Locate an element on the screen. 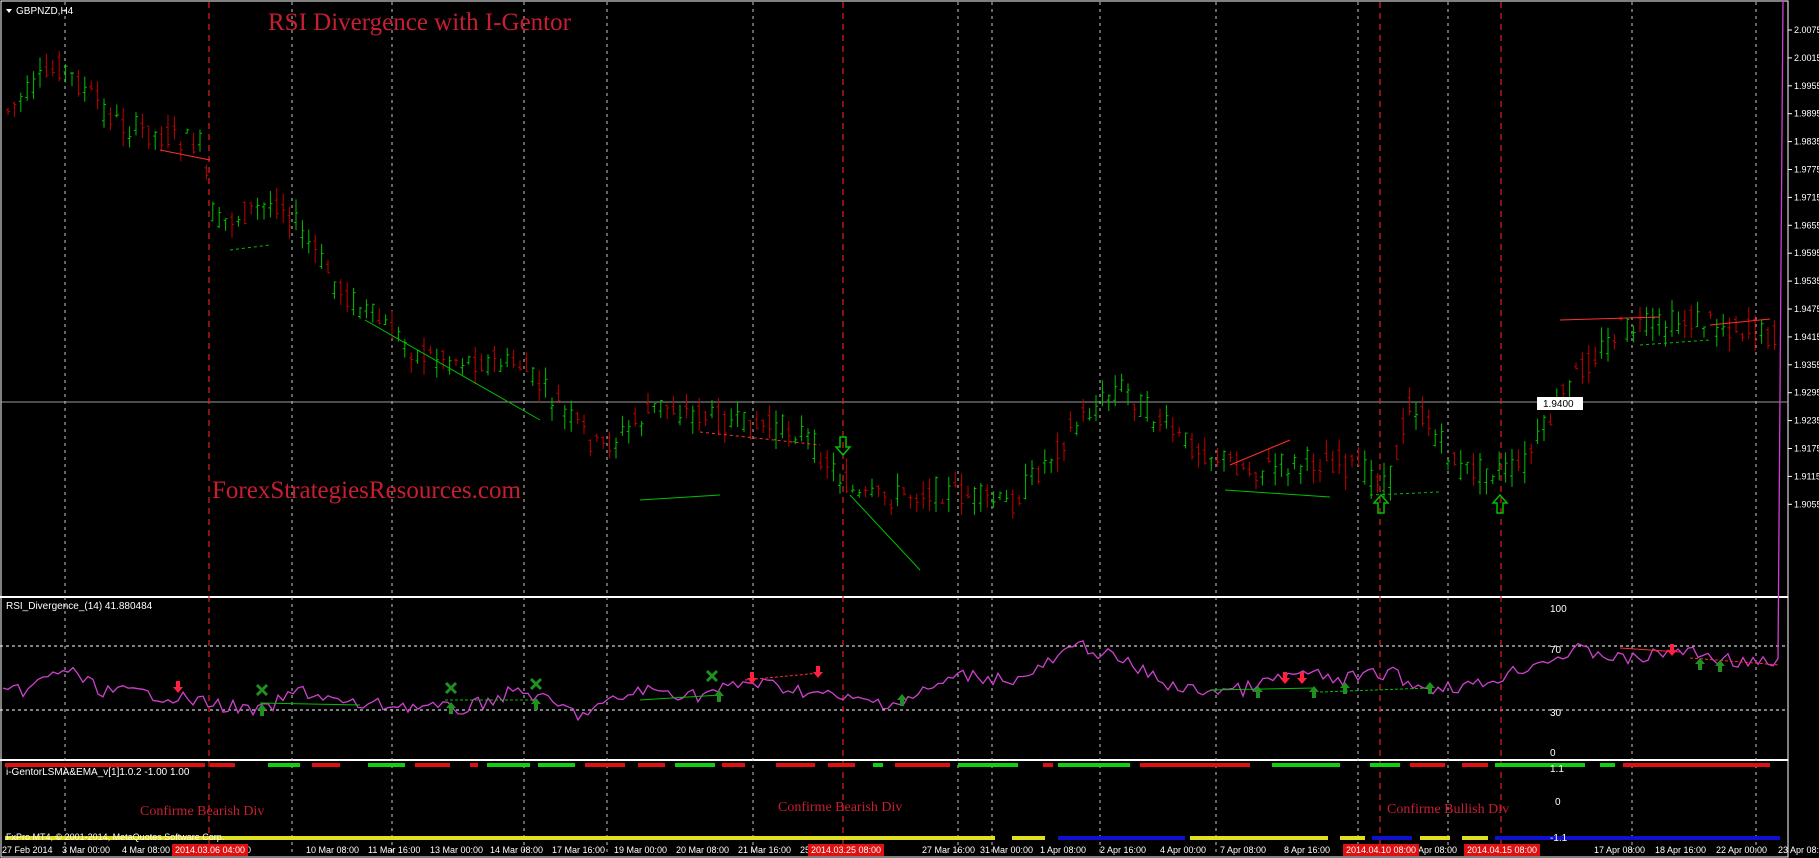 Image resolution: width=1819 pixels, height=858 pixels. price-label: 1.9595 is located at coordinates (1806, 253).